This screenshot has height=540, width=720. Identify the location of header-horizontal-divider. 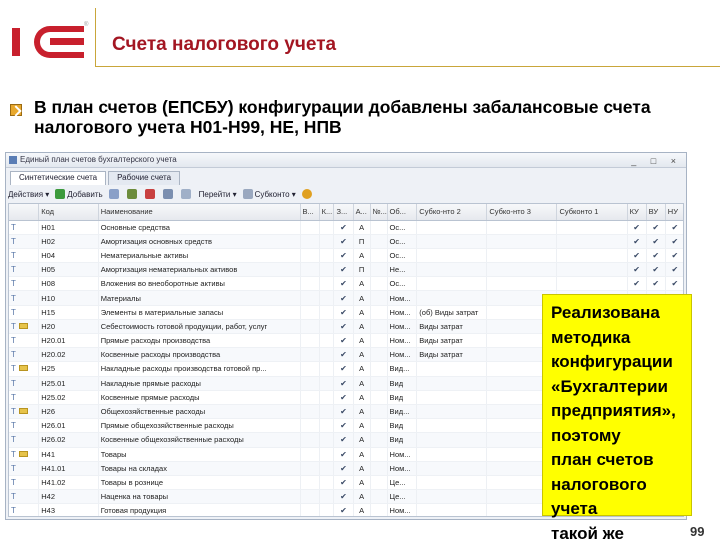
(407, 66).